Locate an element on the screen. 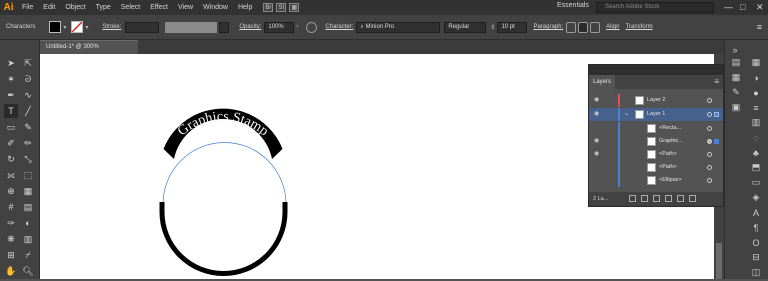 The height and width of the screenshot is (281, 768). slice-tool-icon: ⌿ is located at coordinates (28, 255).